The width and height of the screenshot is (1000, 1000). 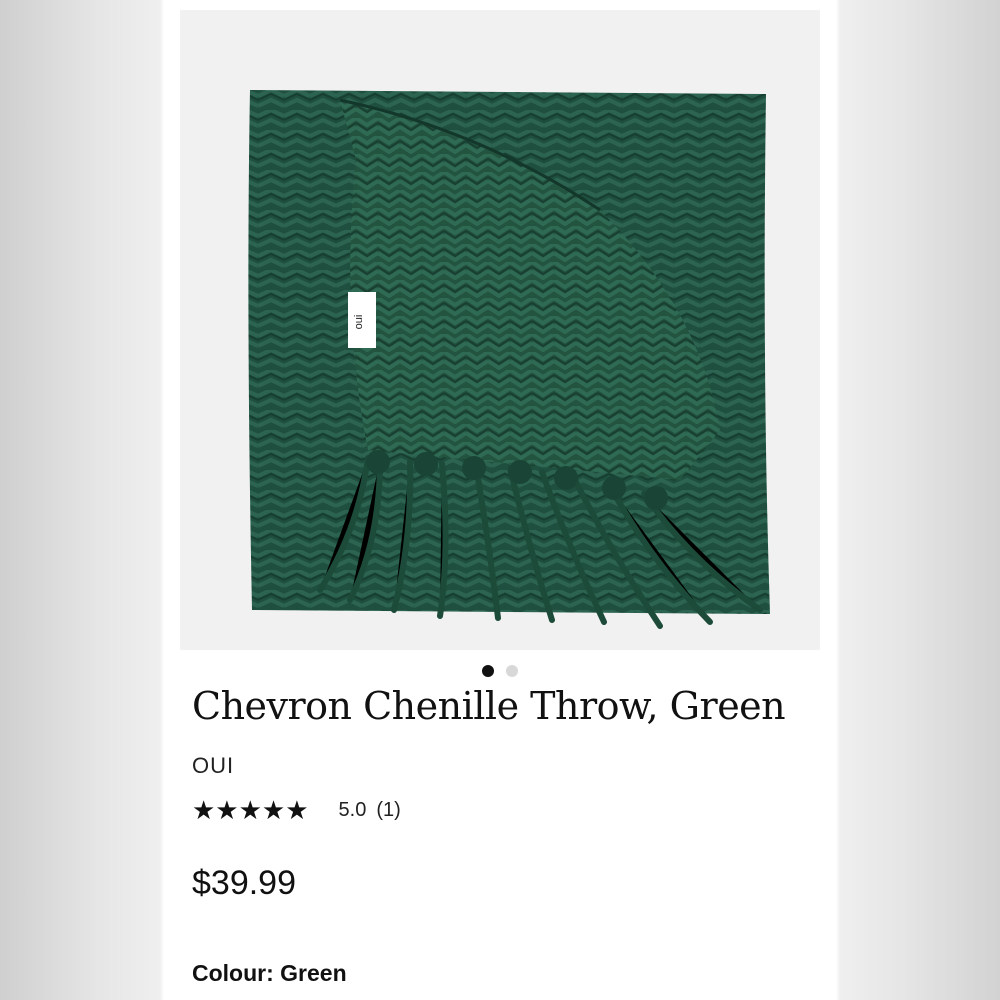 What do you see at coordinates (489, 706) in the screenshot?
I see `product-title: Chevron Chenille Throw, Green` at bounding box center [489, 706].